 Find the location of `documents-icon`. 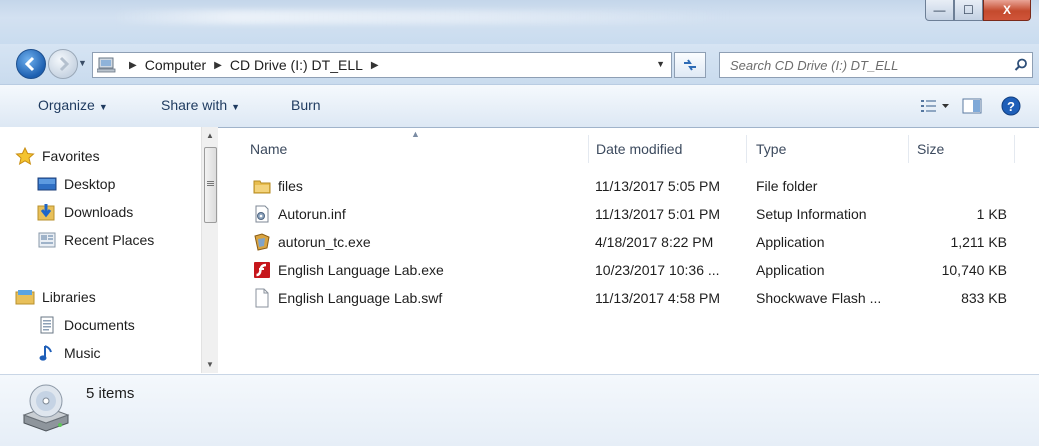

documents-icon is located at coordinates (47, 325).